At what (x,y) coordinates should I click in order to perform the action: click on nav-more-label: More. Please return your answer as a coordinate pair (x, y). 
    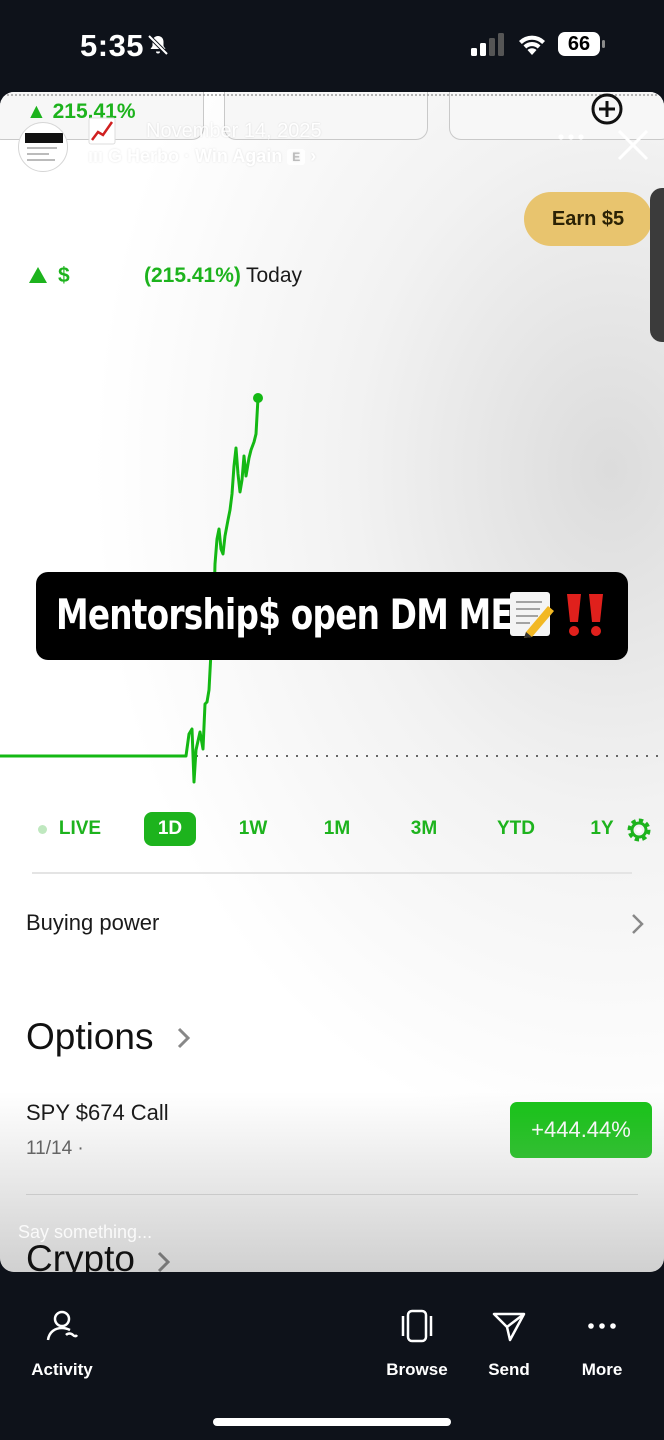
    Looking at the image, I should click on (602, 1369).